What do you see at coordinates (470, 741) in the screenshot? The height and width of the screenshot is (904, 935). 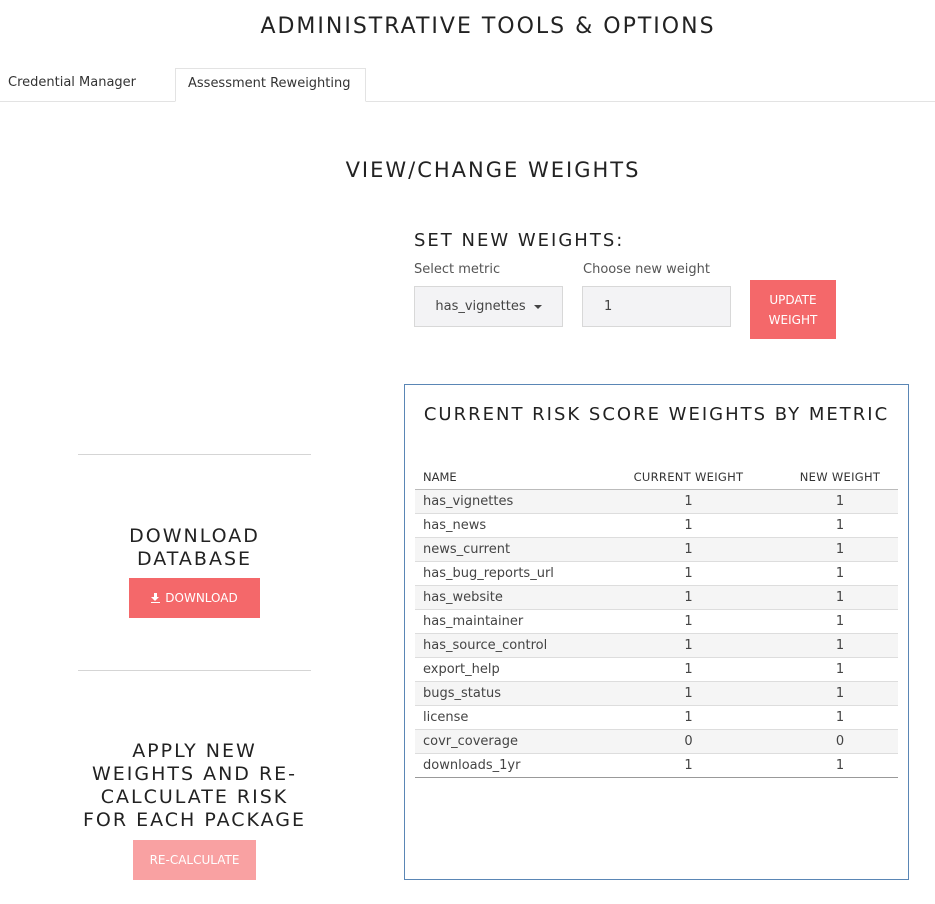 I see `metric-name-cell: covr_coverage` at bounding box center [470, 741].